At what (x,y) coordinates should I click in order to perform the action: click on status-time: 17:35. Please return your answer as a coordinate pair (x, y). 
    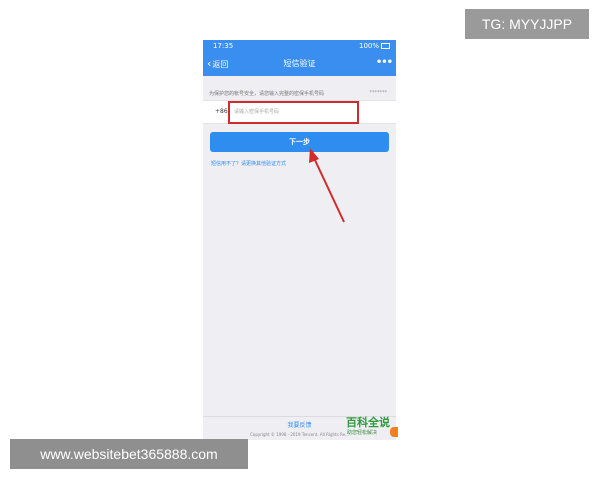
    Looking at the image, I should click on (223, 46).